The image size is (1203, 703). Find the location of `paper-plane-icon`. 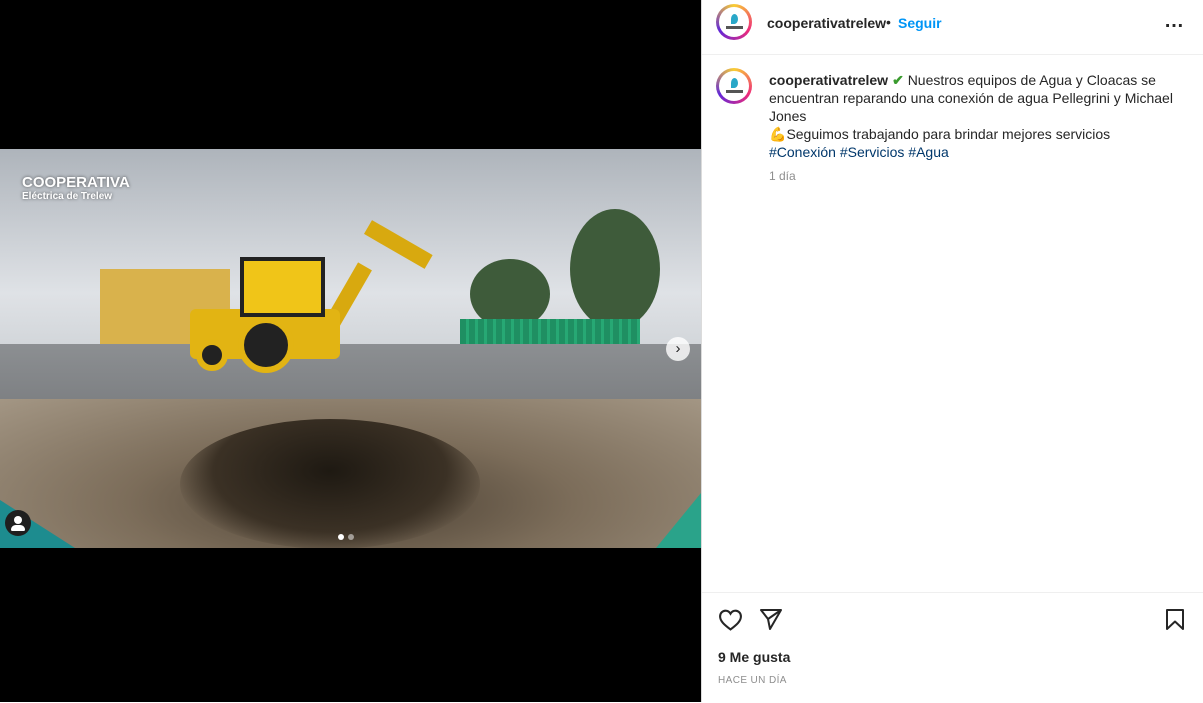

paper-plane-icon is located at coordinates (771, 623).